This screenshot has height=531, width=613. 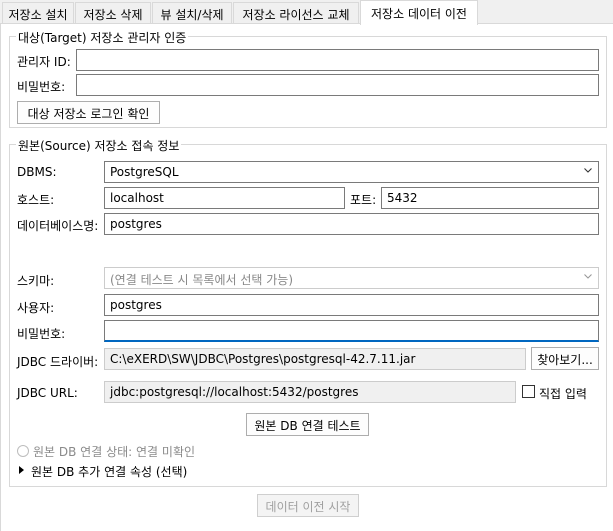 I want to click on host-input: localhost, so click(x=224, y=198).